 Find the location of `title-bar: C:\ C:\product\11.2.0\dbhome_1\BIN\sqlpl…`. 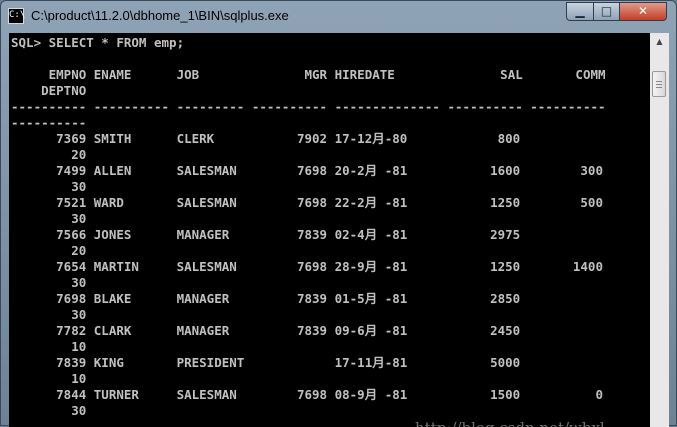

title-bar: C:\ C:\product\11.2.0\dbhome_1\BIN\sqlpl… is located at coordinates (338, 17).